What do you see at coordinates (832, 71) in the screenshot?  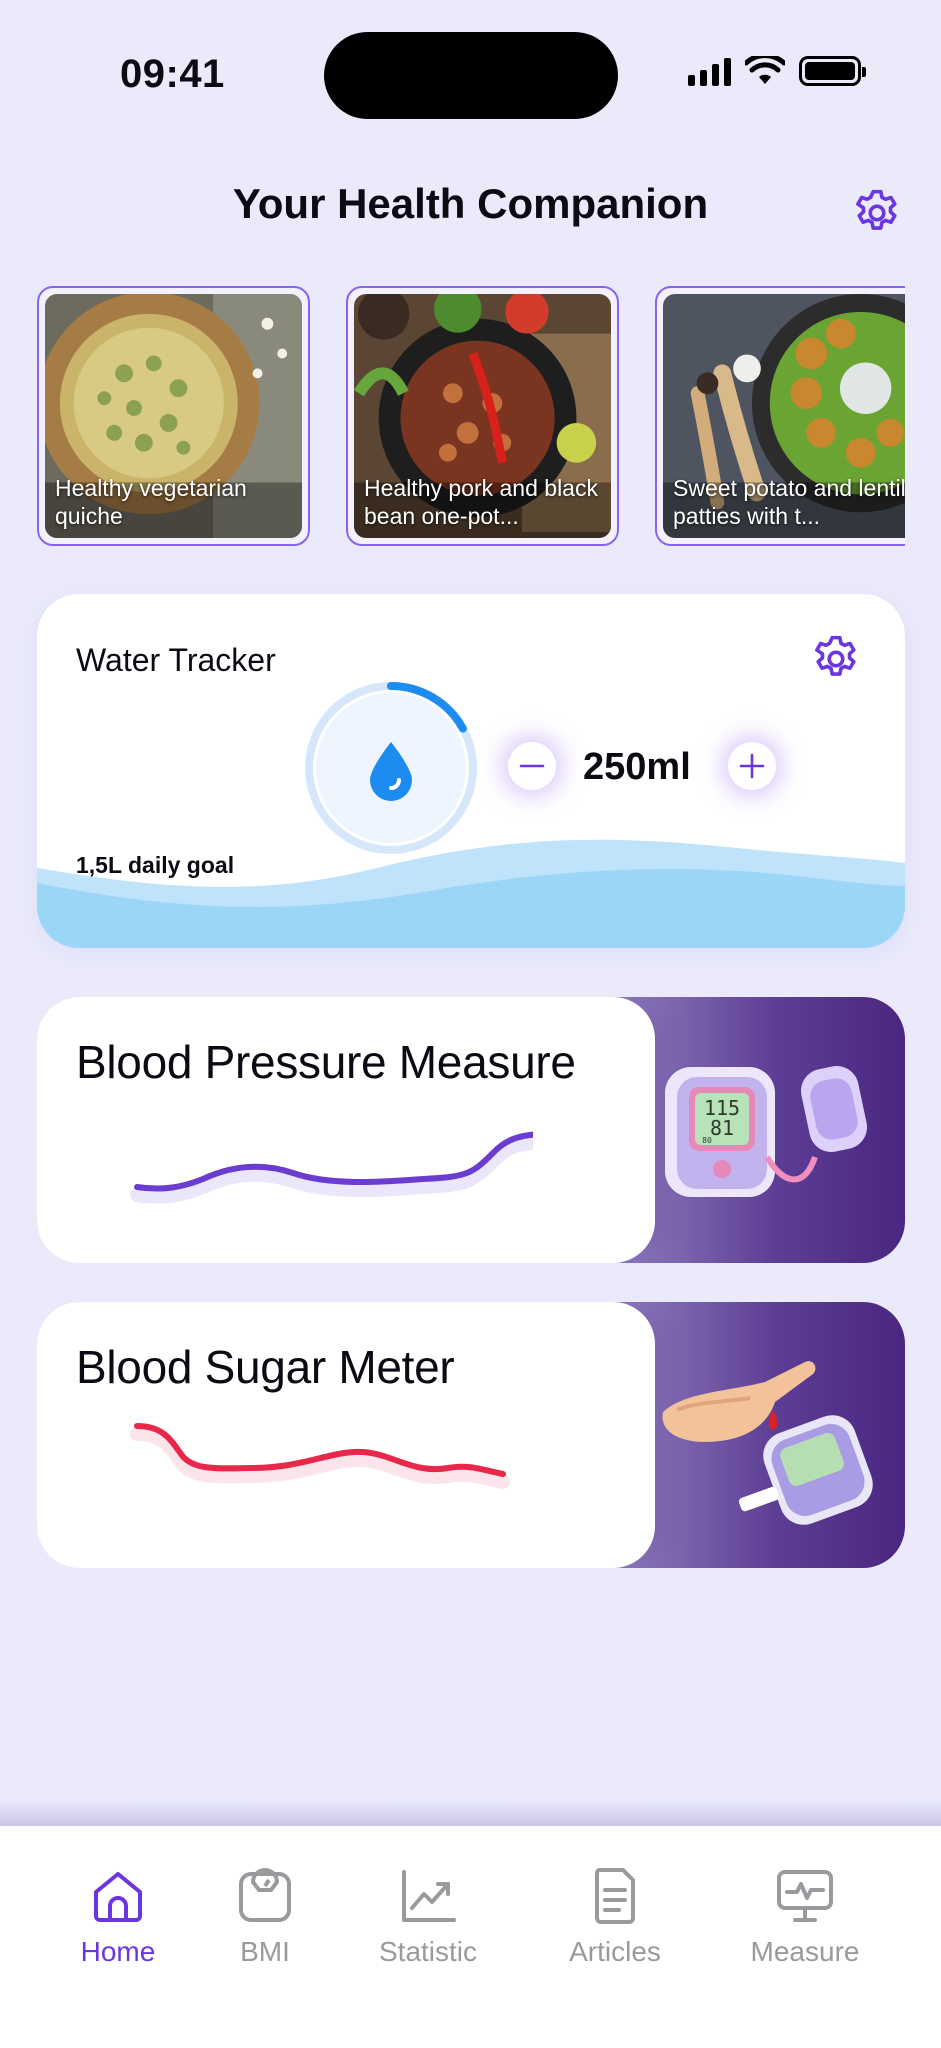 I see `battery-icon` at bounding box center [832, 71].